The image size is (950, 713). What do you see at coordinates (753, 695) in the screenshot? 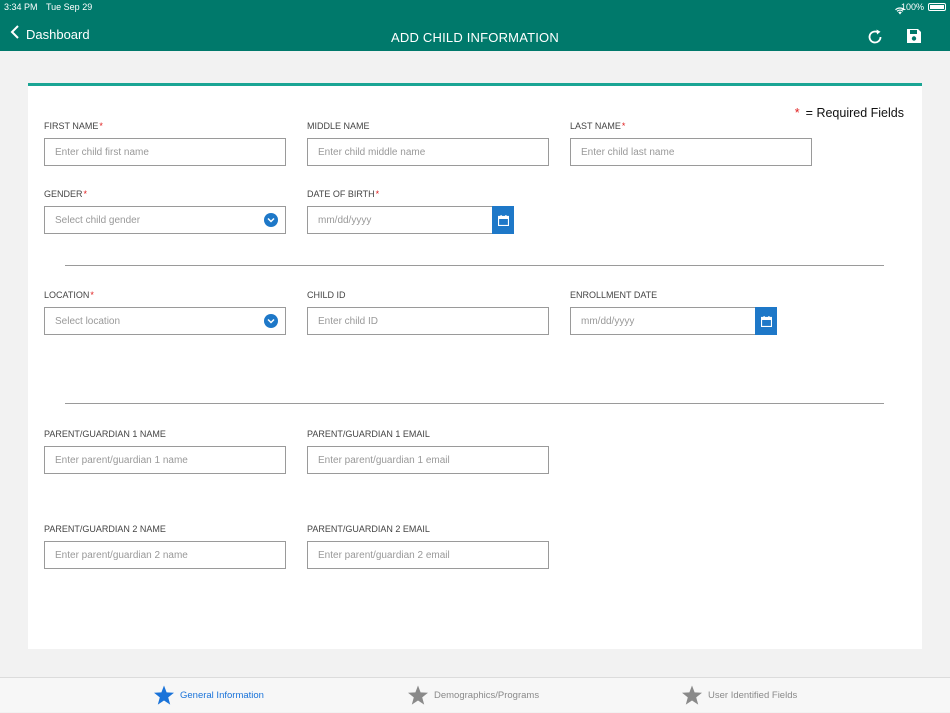
I see `tab-label: User Identified Fields` at bounding box center [753, 695].